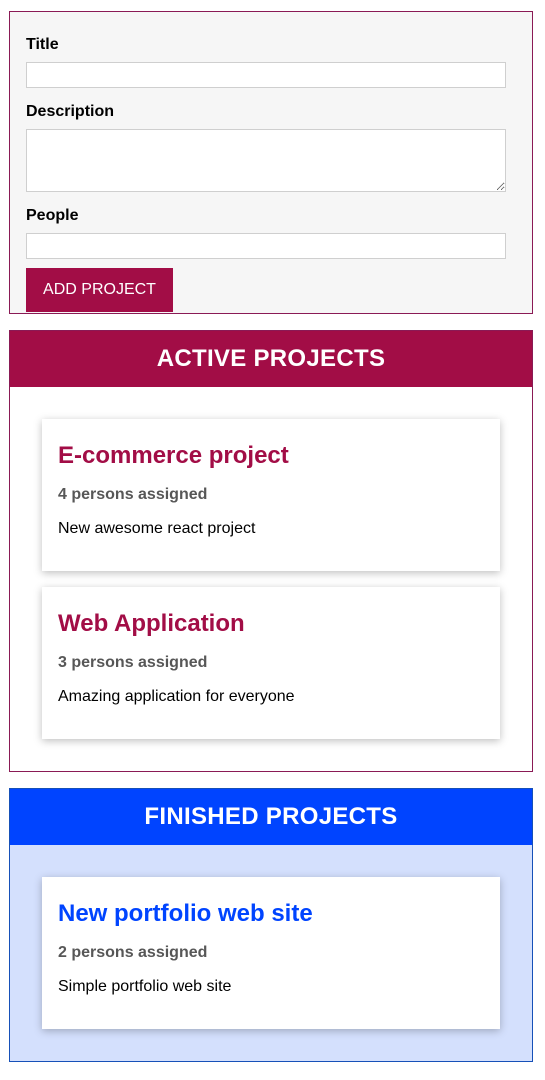 The image size is (545, 1080). Describe the element at coordinates (145, 986) in the screenshot. I see `project-description: Simple portfolio web site` at that location.